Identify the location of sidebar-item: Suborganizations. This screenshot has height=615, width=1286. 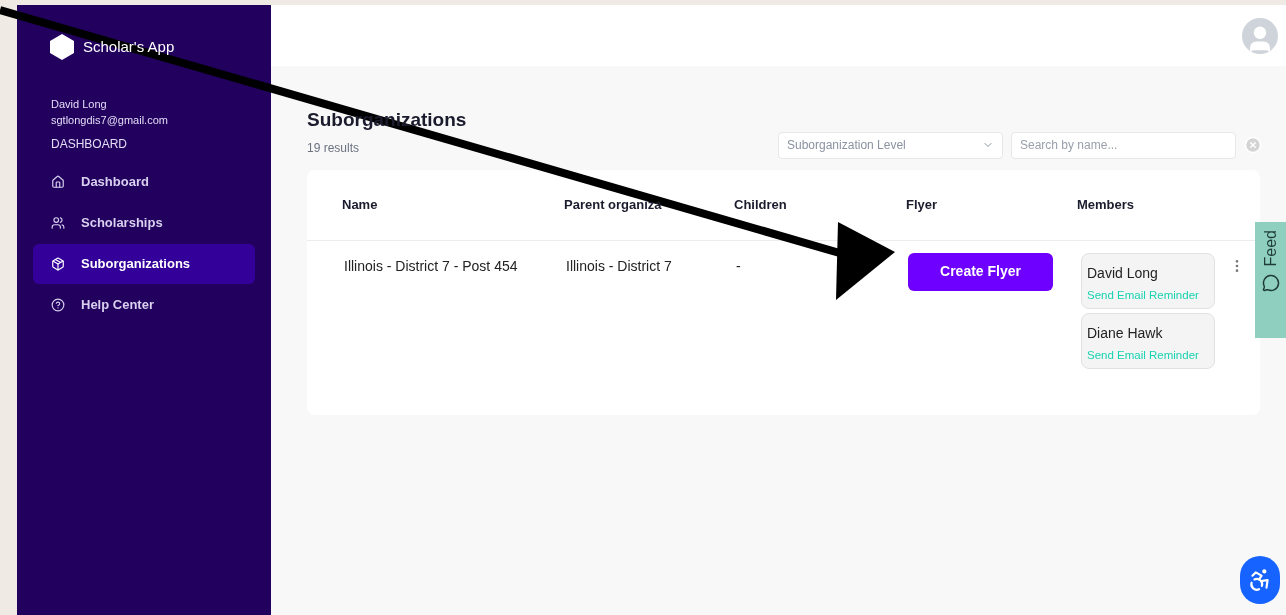
(144, 264).